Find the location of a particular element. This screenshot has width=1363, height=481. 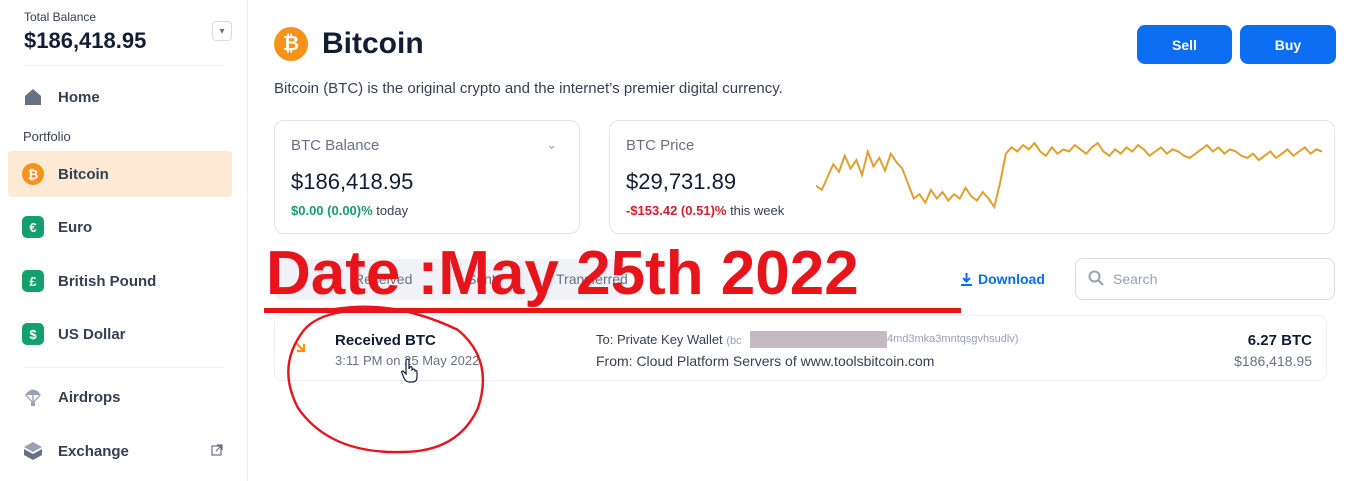

transaction-to: To: Private Key Wallet (bc is located at coordinates (669, 339).